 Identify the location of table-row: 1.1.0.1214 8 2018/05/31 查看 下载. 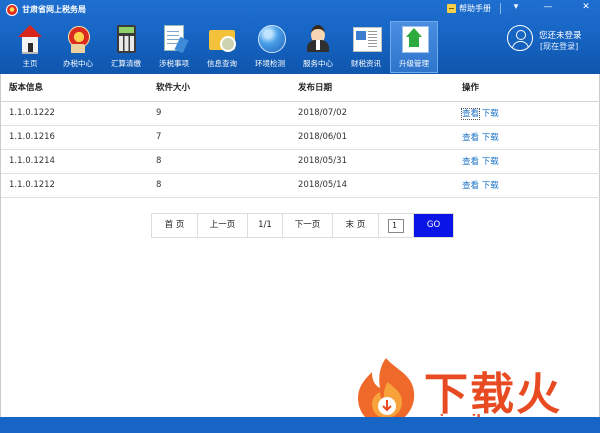
(300, 161).